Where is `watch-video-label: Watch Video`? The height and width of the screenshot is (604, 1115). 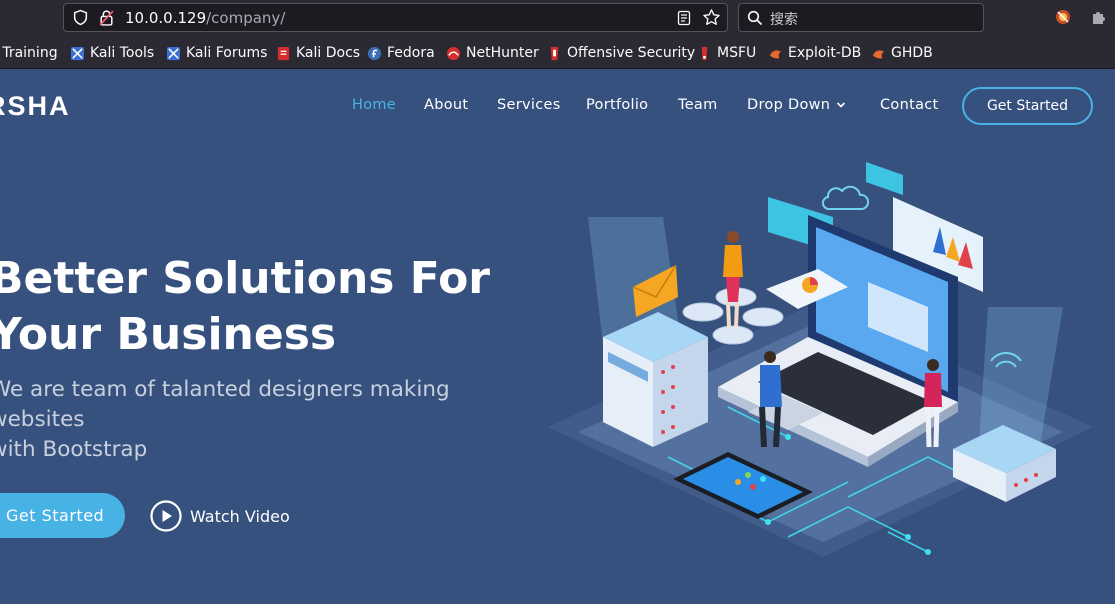
watch-video-label: Watch Video is located at coordinates (240, 516).